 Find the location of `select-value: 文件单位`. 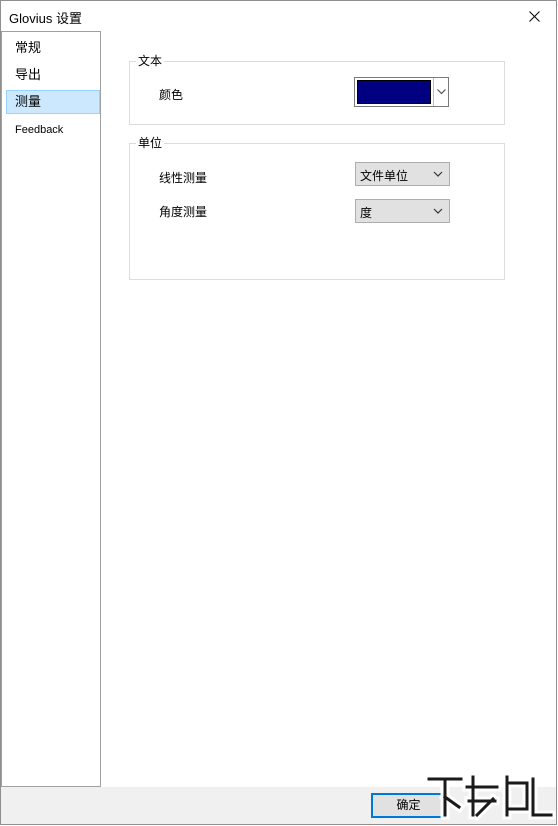

select-value: 文件单位 is located at coordinates (384, 176).